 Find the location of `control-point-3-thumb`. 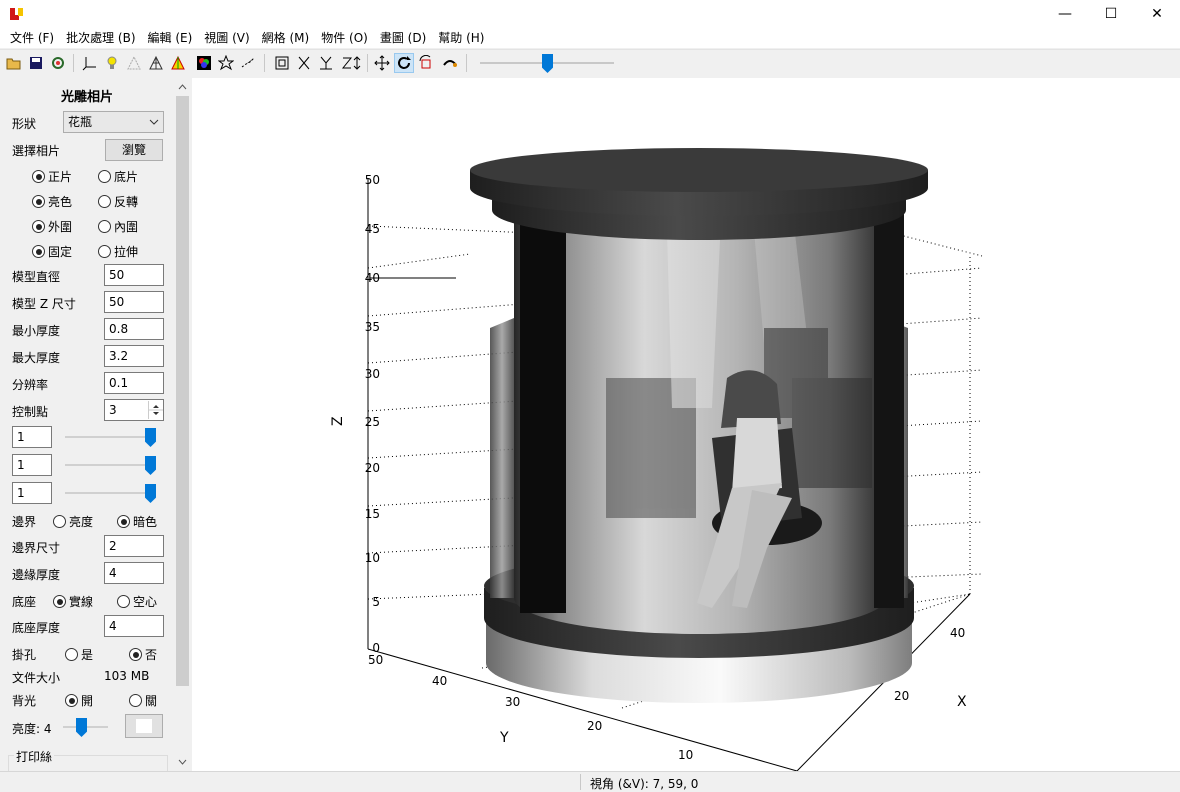

control-point-3-thumb is located at coordinates (150, 493).